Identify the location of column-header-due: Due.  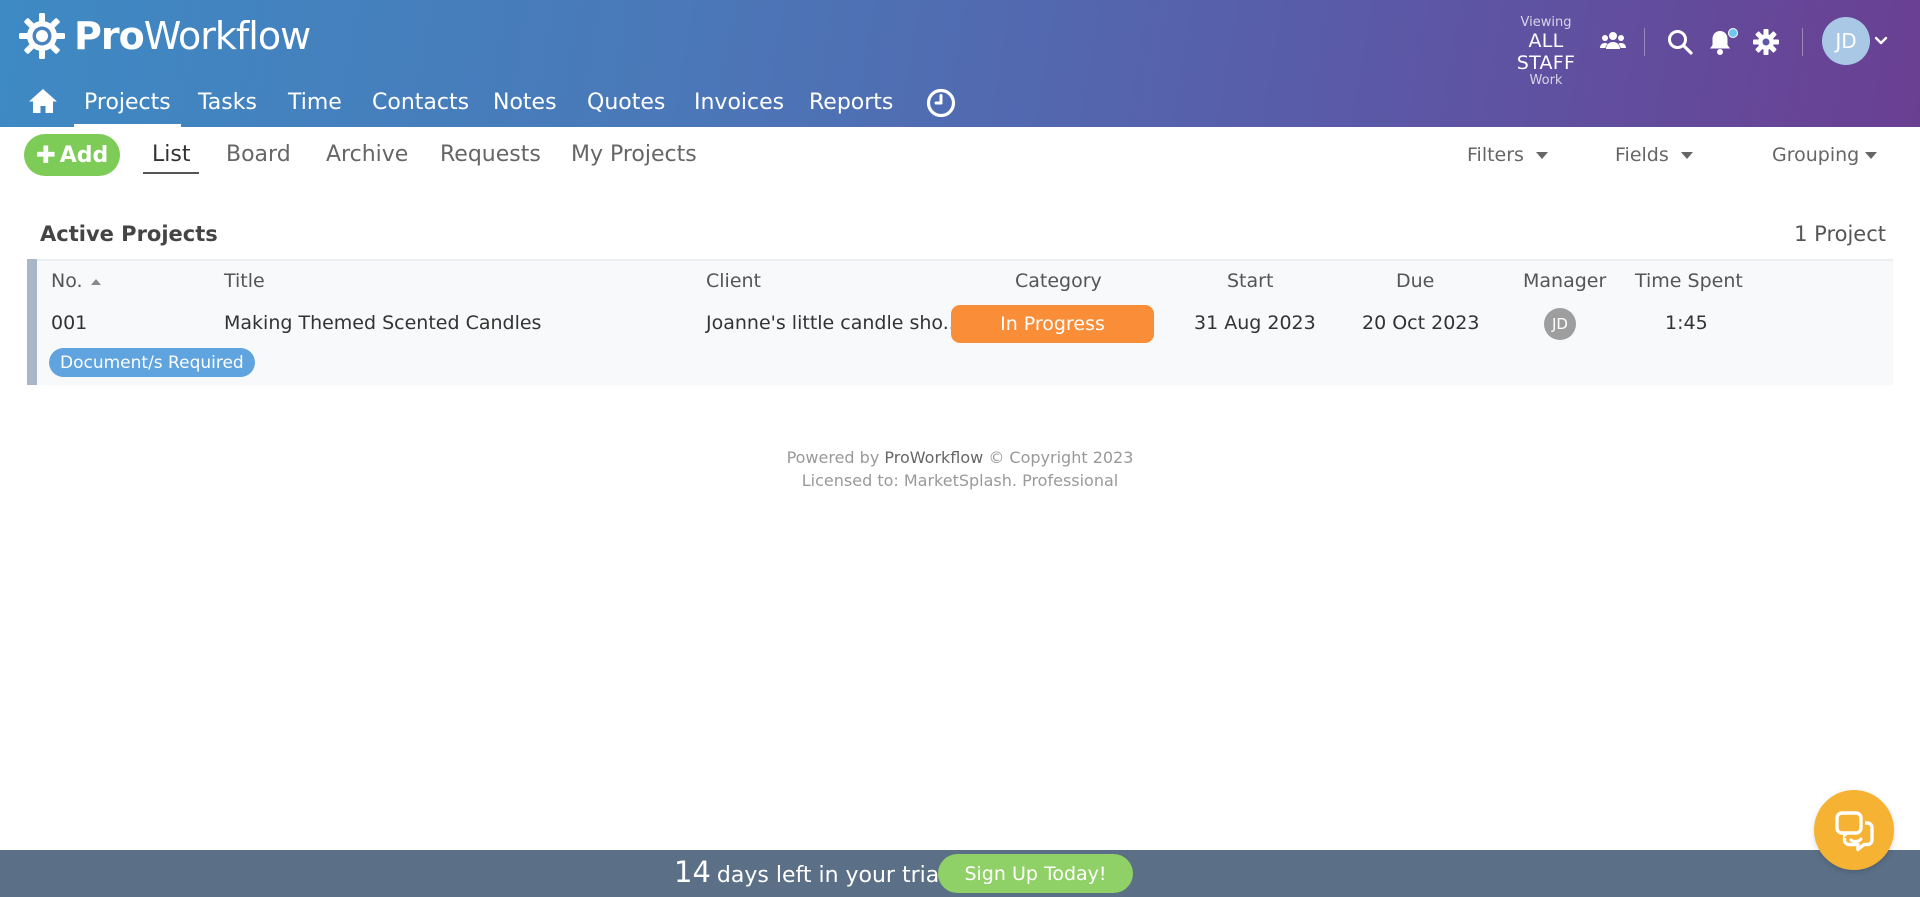
(1415, 281).